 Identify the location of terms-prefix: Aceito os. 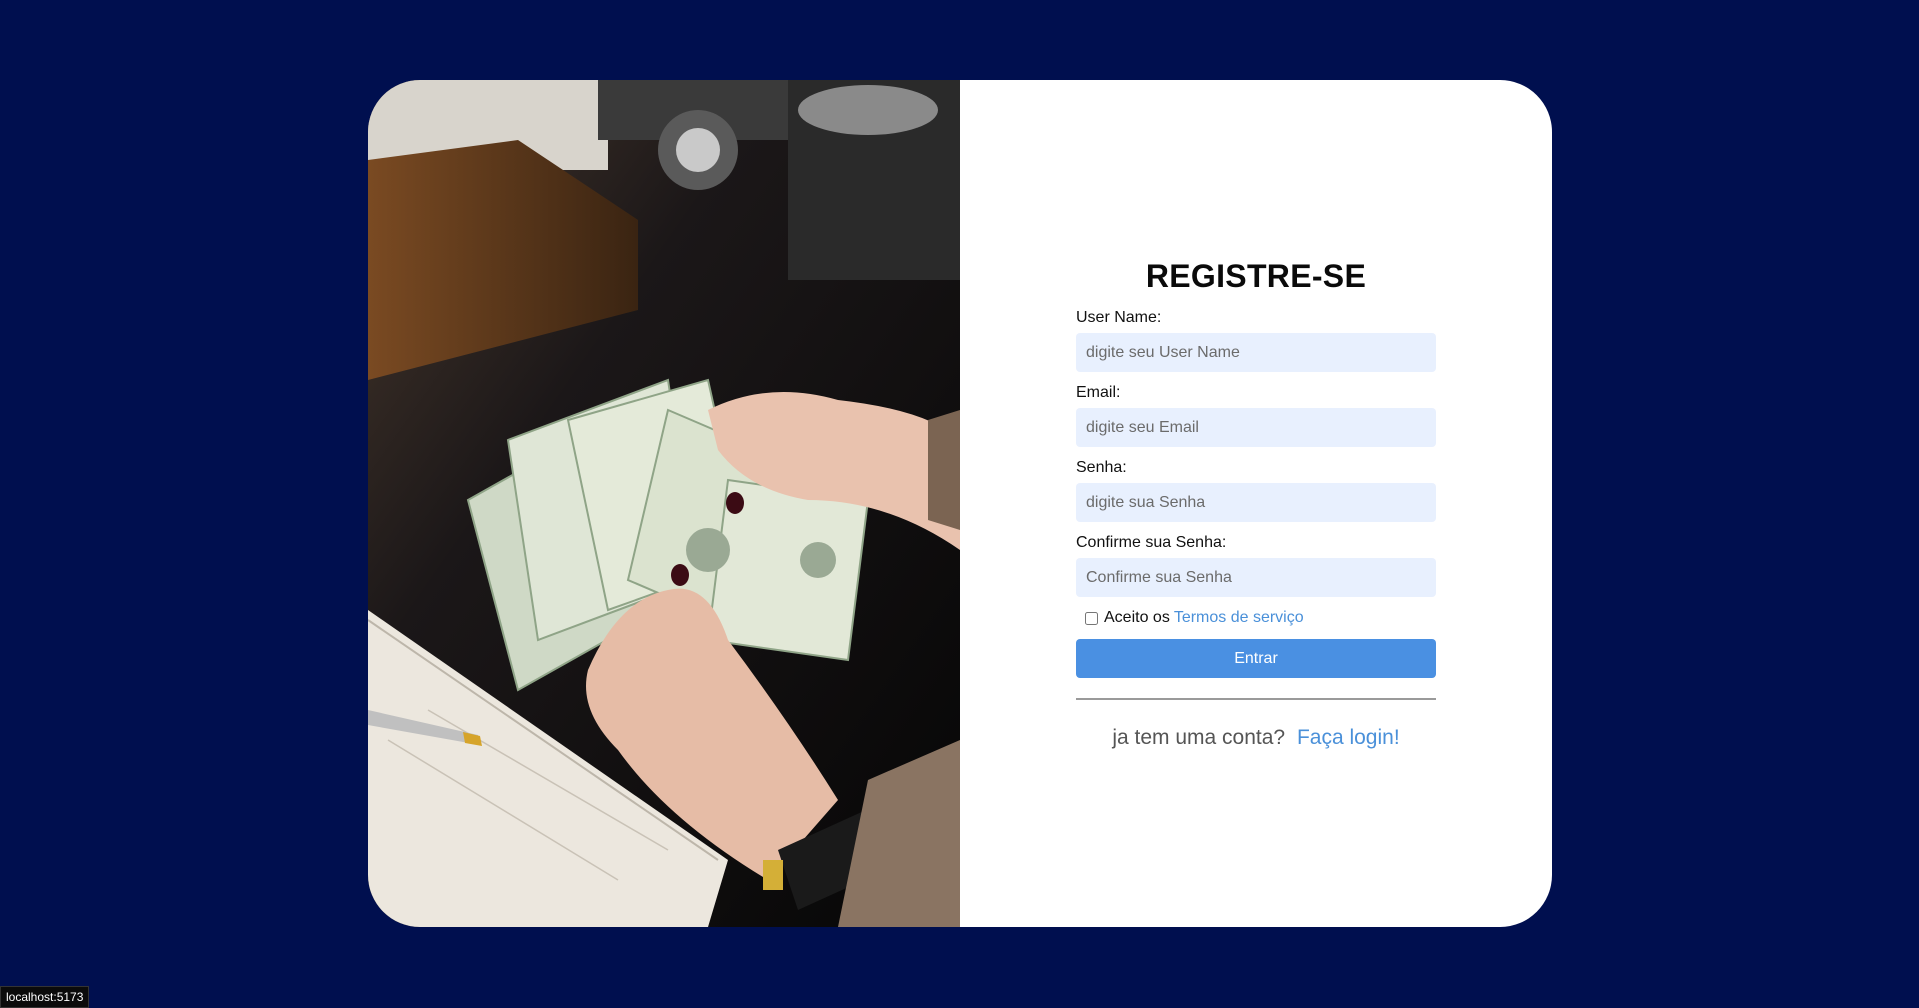
(1137, 617).